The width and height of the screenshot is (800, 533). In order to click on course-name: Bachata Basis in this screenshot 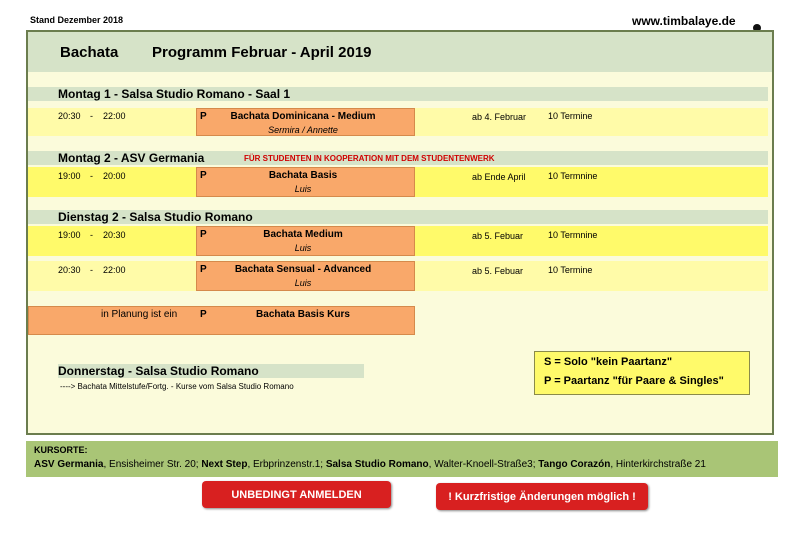, I will do `click(303, 175)`.